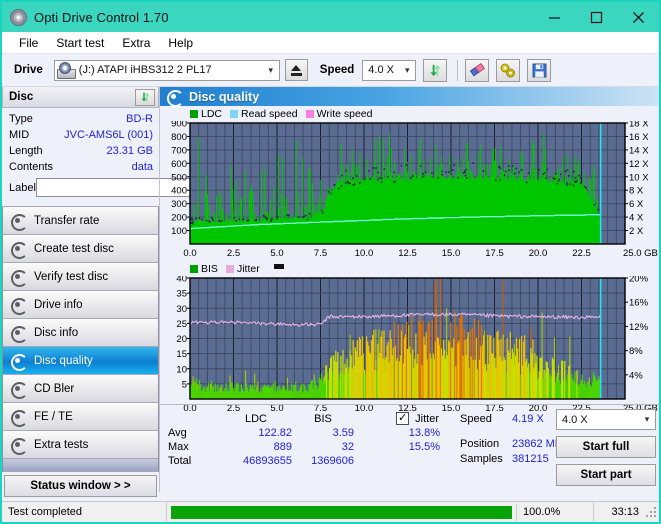 Image resolution: width=661 pixels, height=524 pixels. What do you see at coordinates (596, 17) in the screenshot?
I see `maximize-icon` at bounding box center [596, 17].